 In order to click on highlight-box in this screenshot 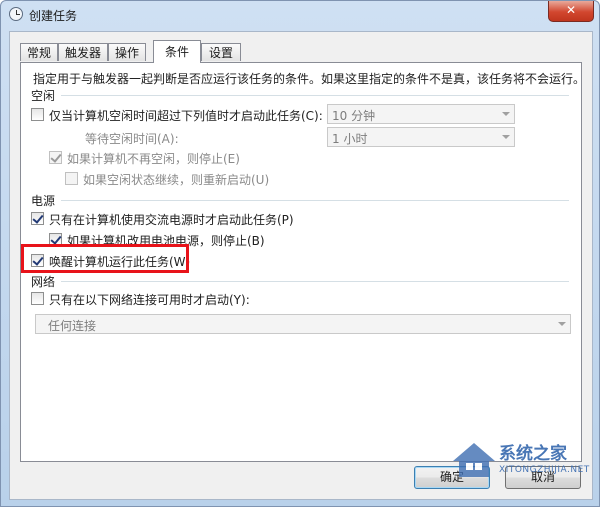, I will do `click(105, 258)`.